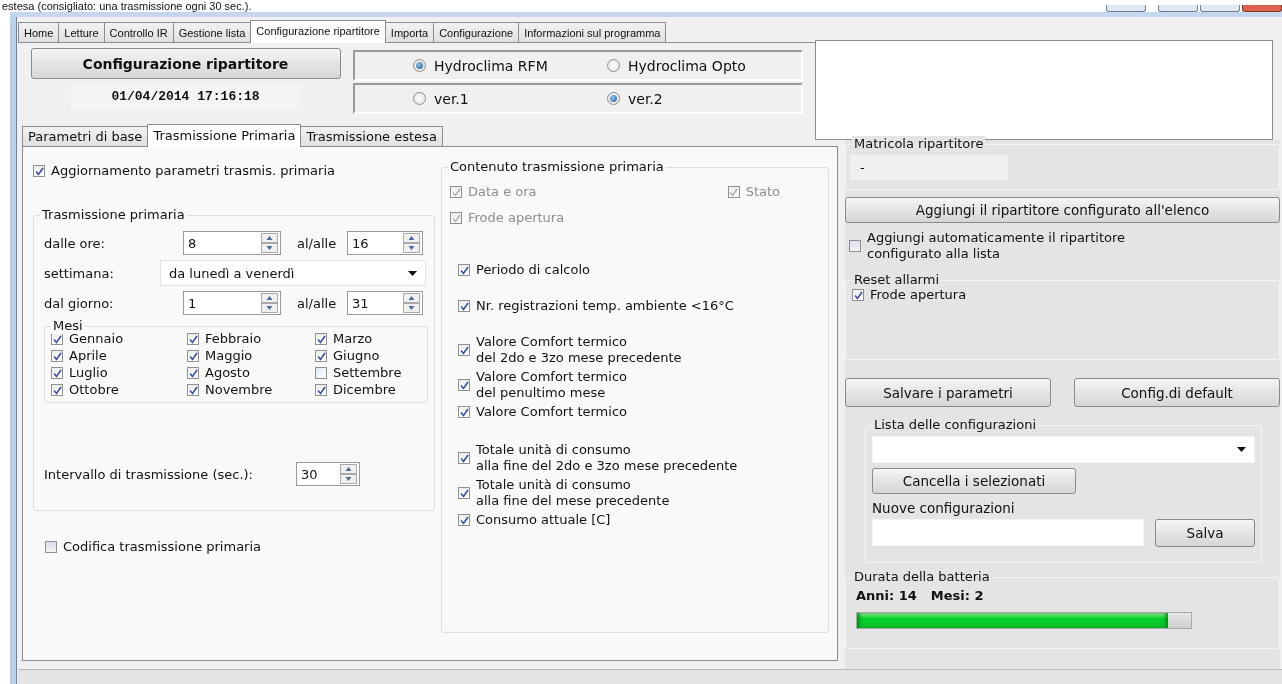 The image size is (1282, 684). What do you see at coordinates (543, 520) in the screenshot?
I see `checkbox-label: Consumo attuale [C]` at bounding box center [543, 520].